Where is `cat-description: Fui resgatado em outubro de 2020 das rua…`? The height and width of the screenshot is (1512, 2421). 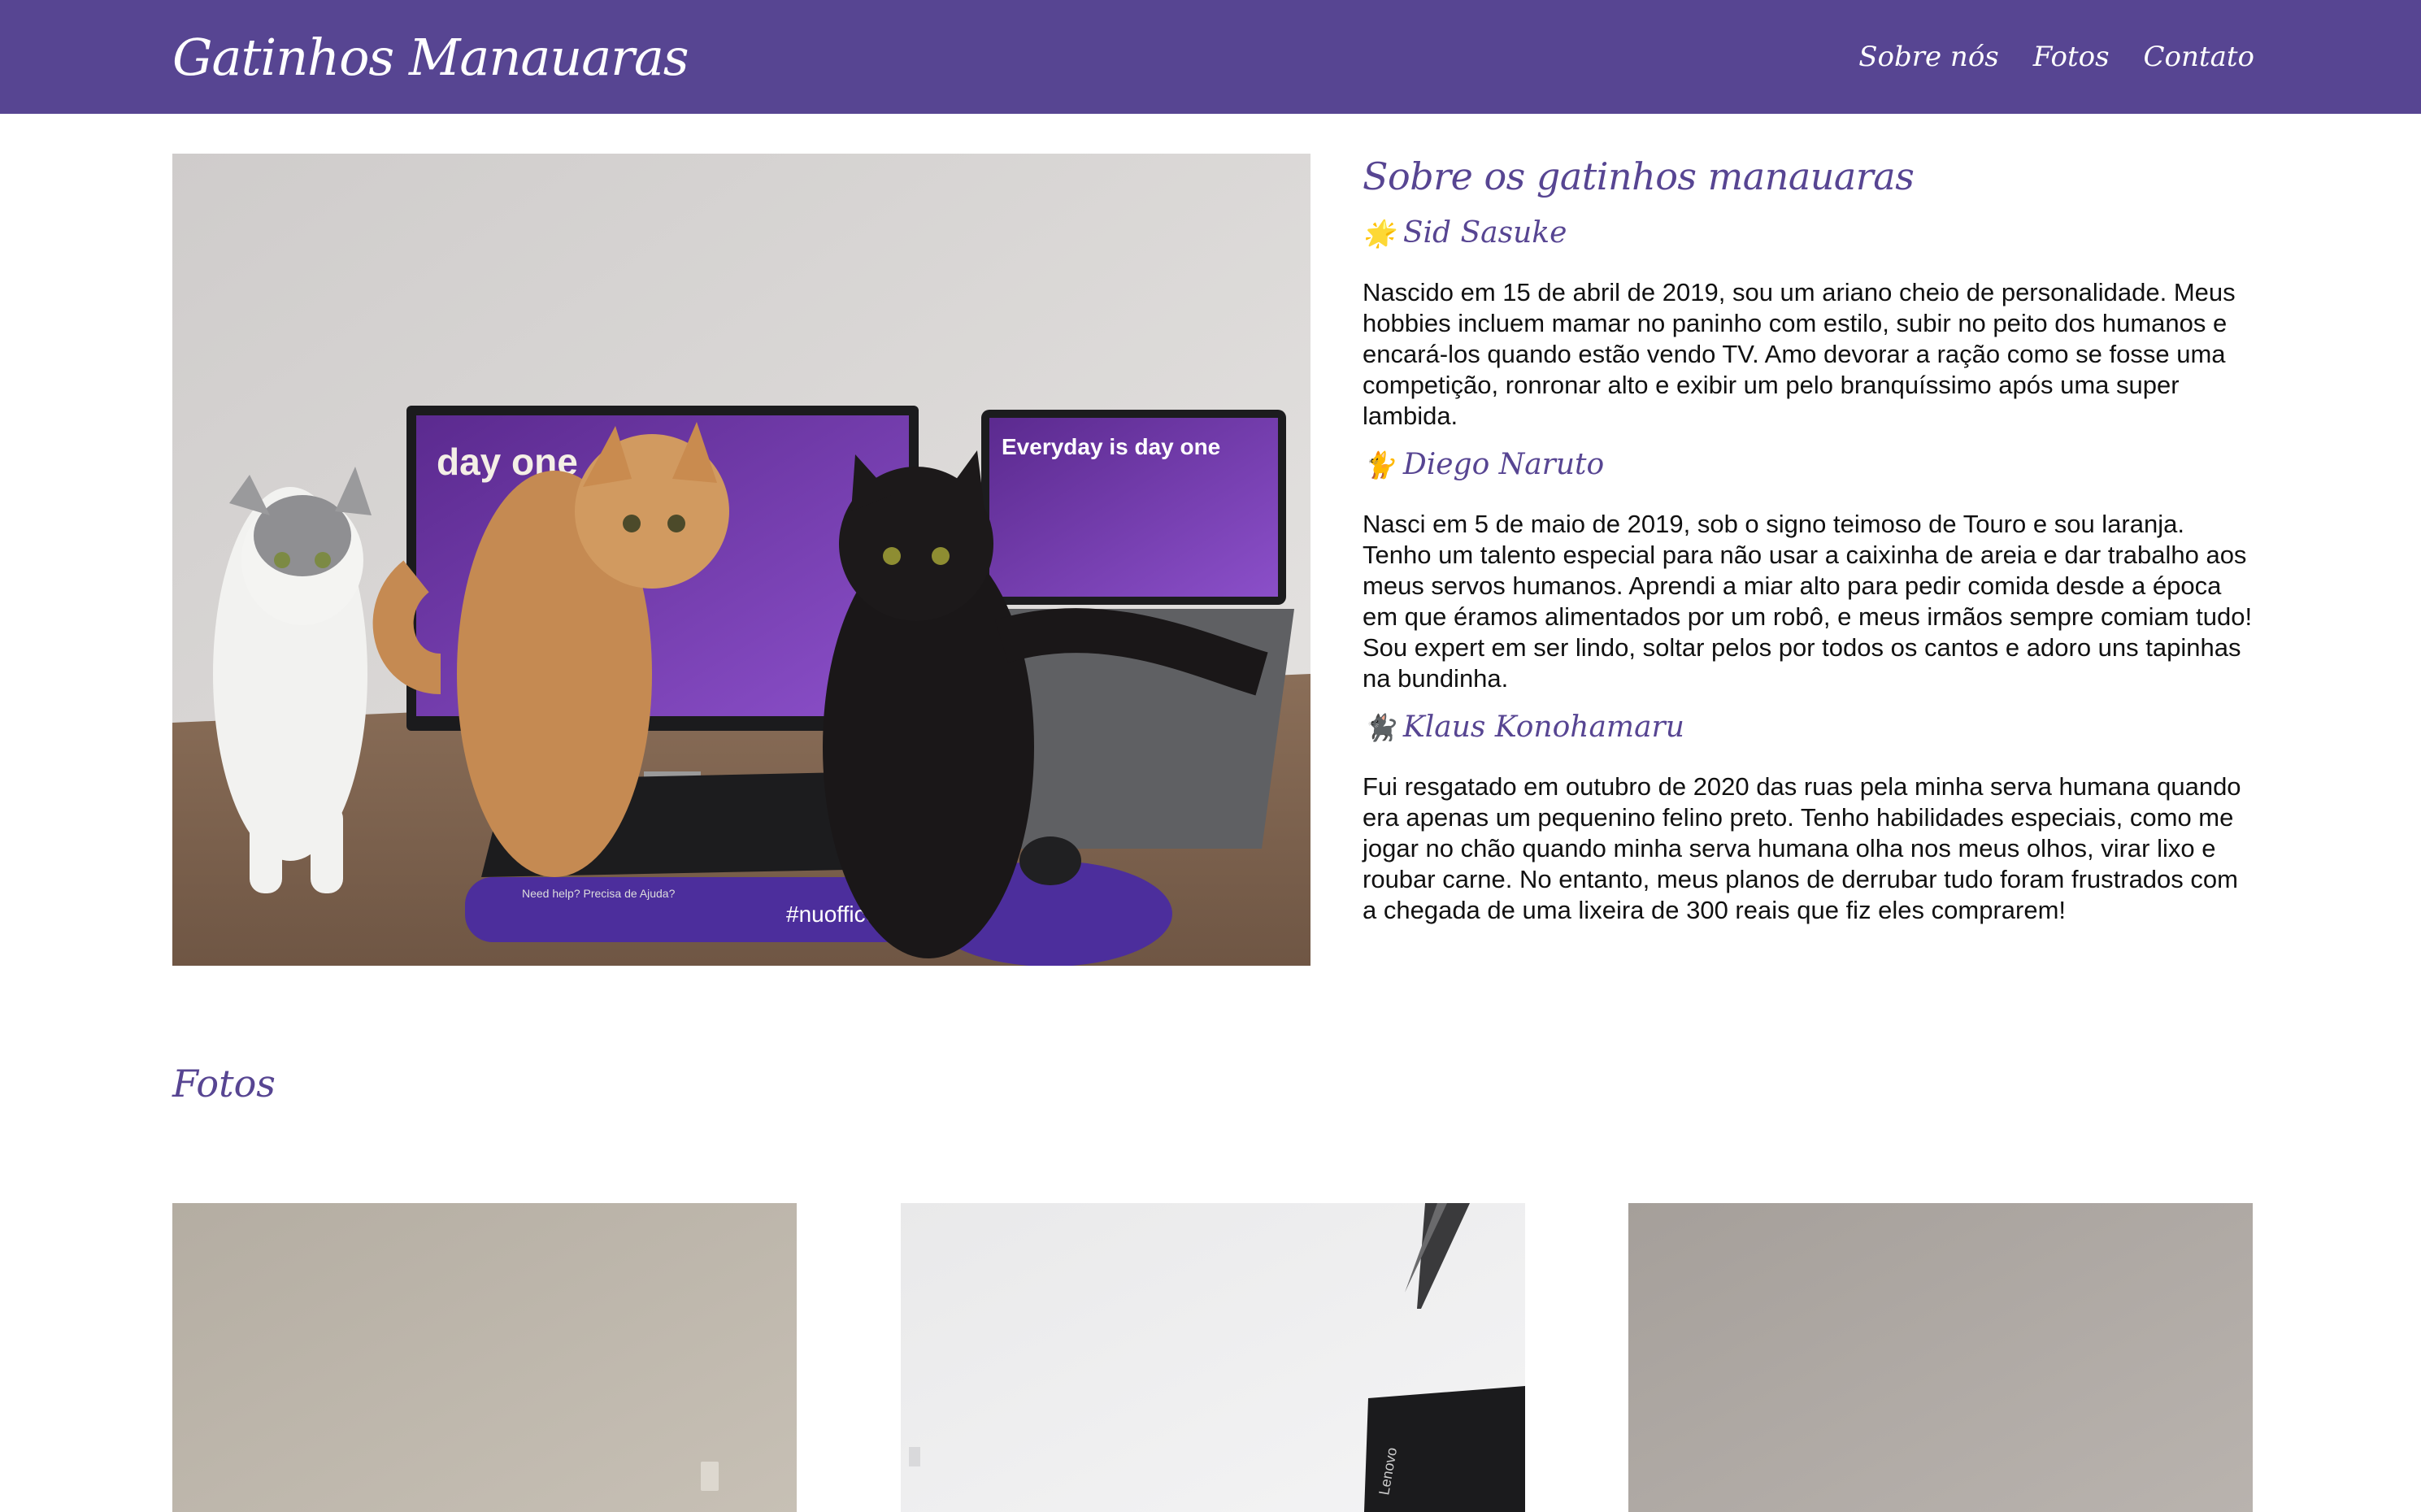
cat-description: Fui resgatado em outubro de 2020 das rua… is located at coordinates (1802, 848).